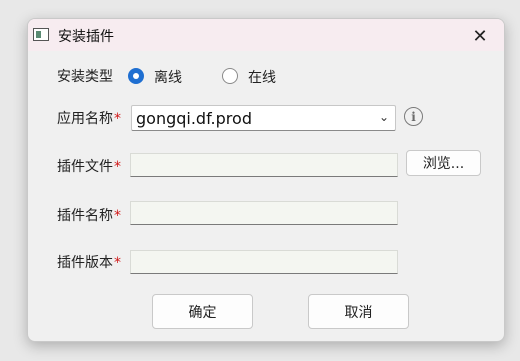  I want to click on app-window-icon, so click(41, 34).